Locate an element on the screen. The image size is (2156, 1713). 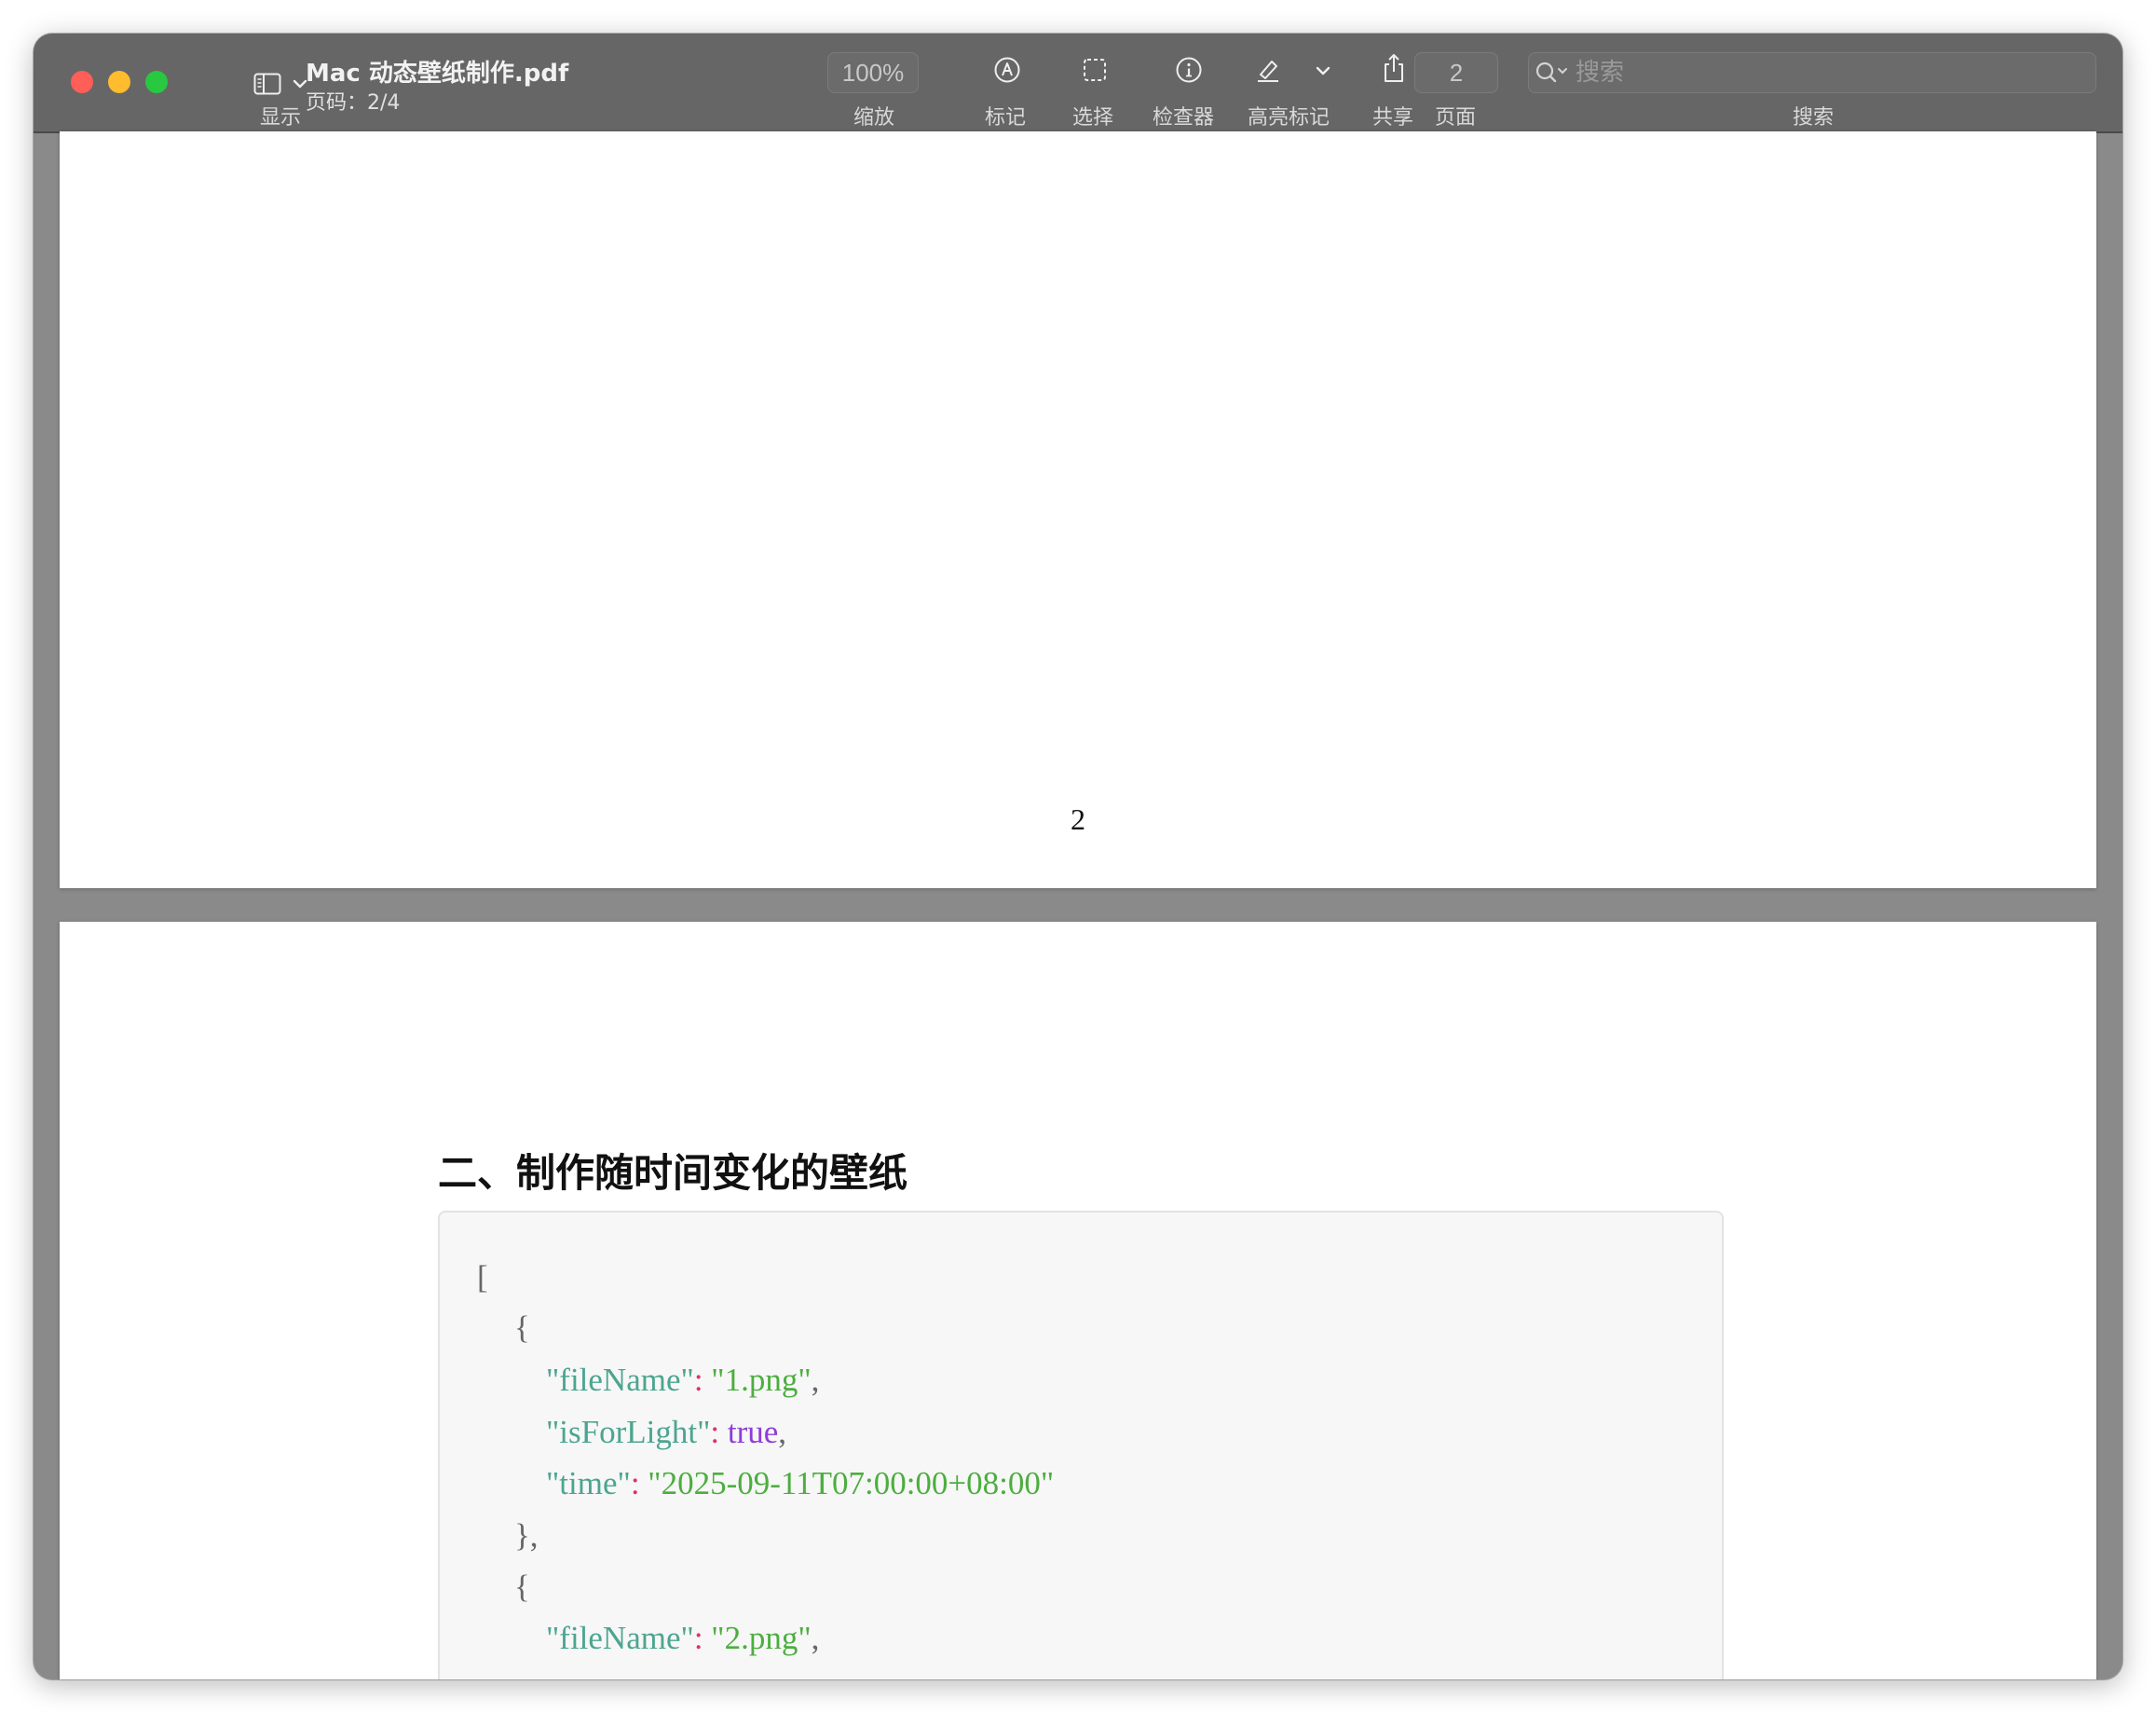
search-field is located at coordinates (1812, 72).